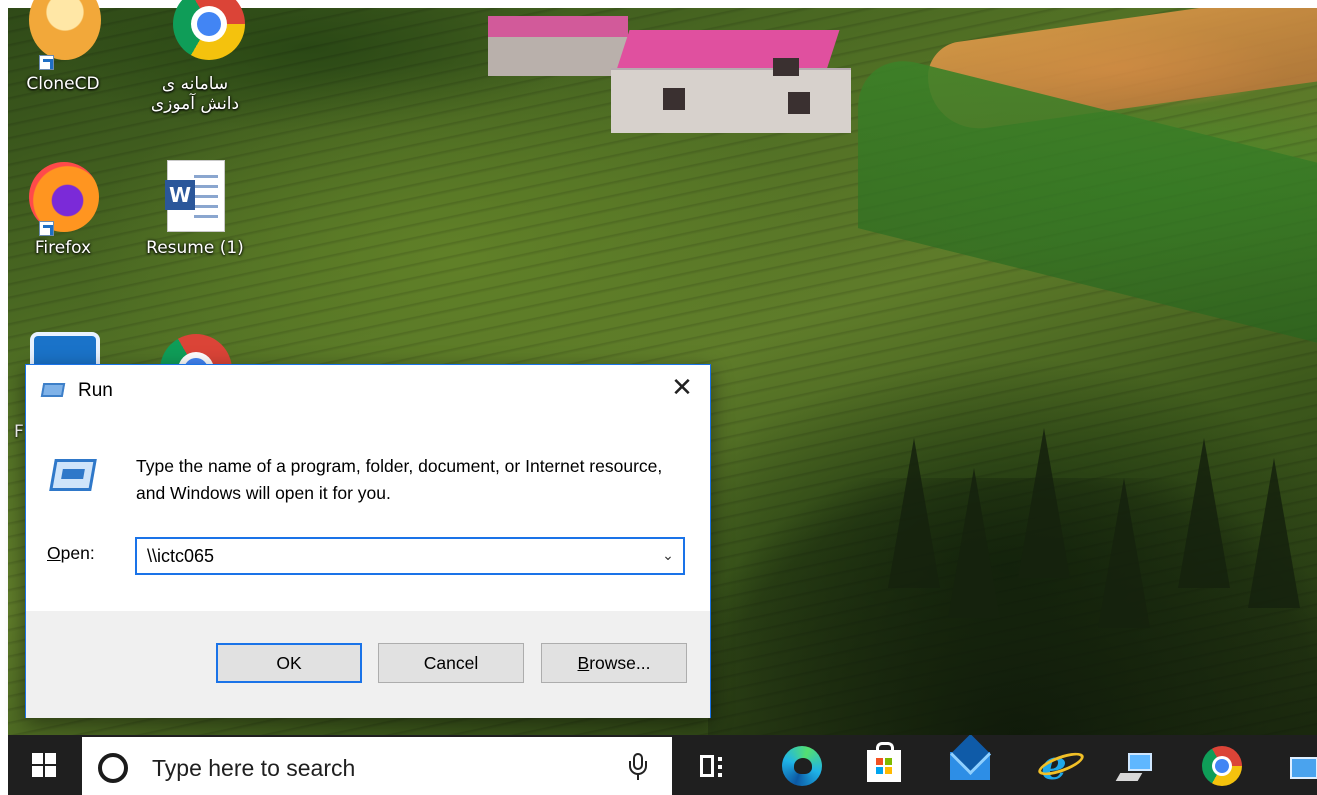  What do you see at coordinates (63, 84) in the screenshot?
I see `desktop-icon-label: CloneCD` at bounding box center [63, 84].